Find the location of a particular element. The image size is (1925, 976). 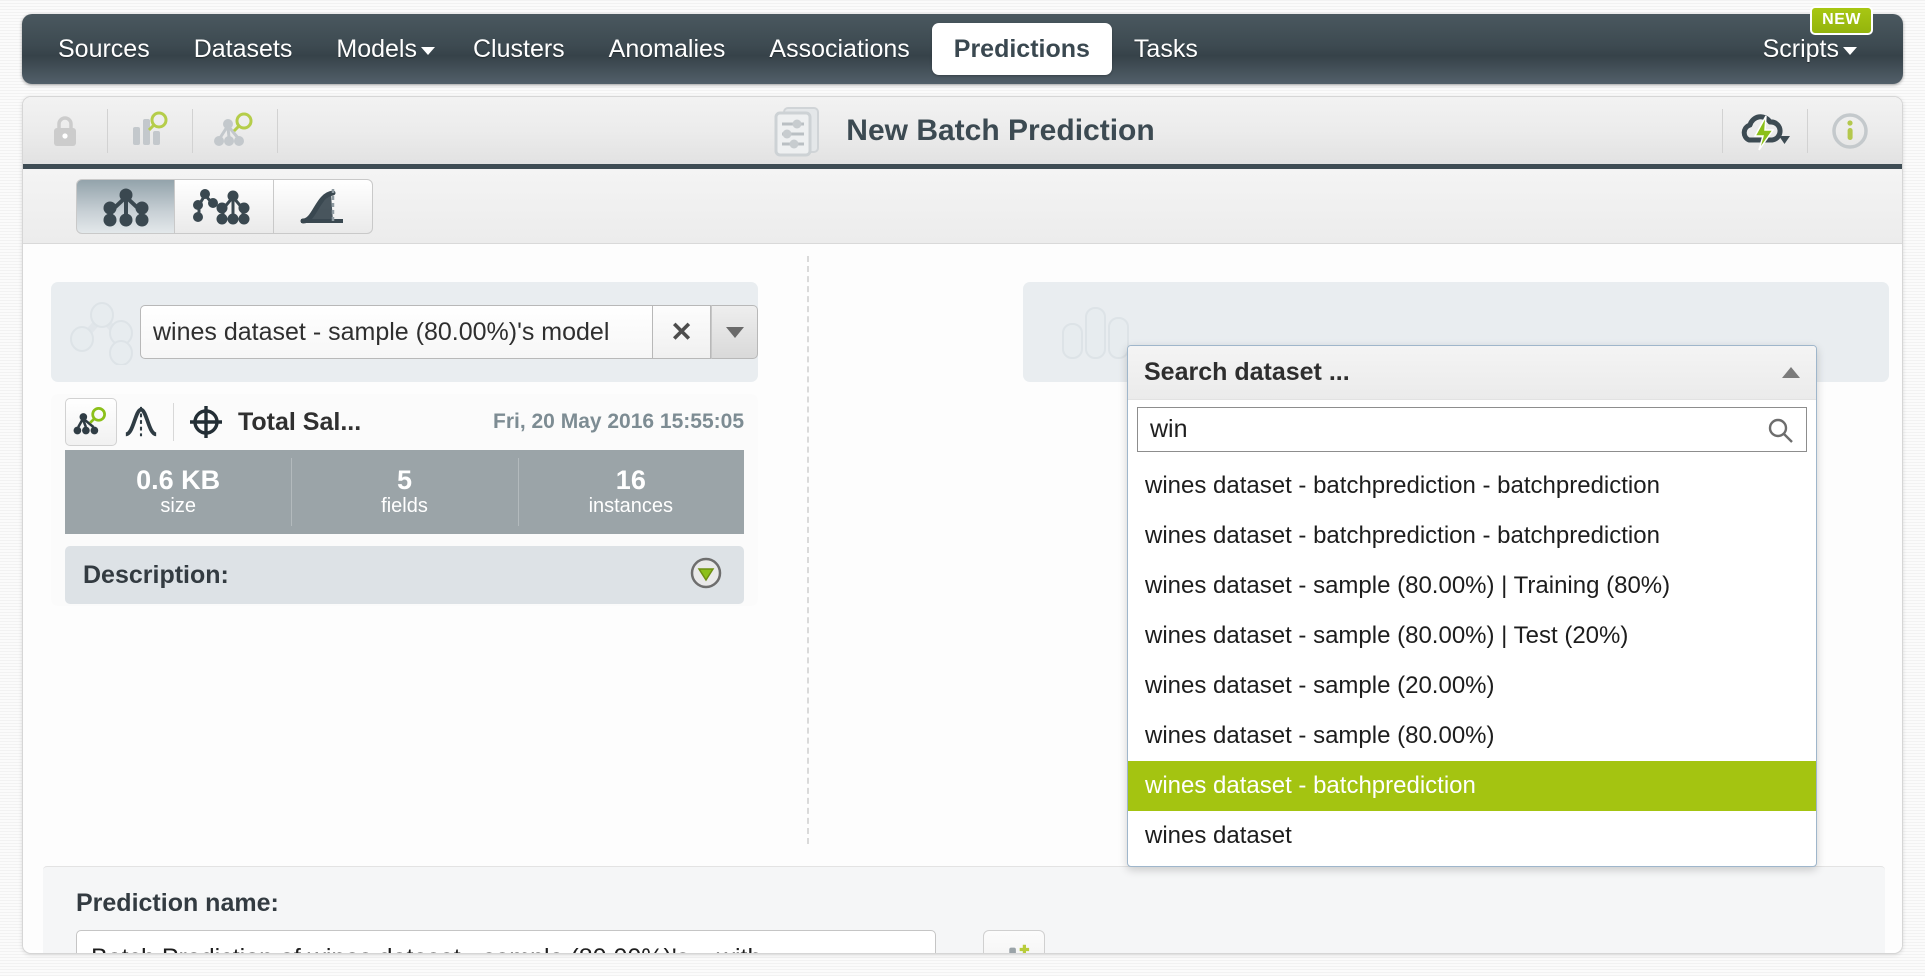

list-item-selected: wines dataset - batchprediction is located at coordinates (1472, 786).